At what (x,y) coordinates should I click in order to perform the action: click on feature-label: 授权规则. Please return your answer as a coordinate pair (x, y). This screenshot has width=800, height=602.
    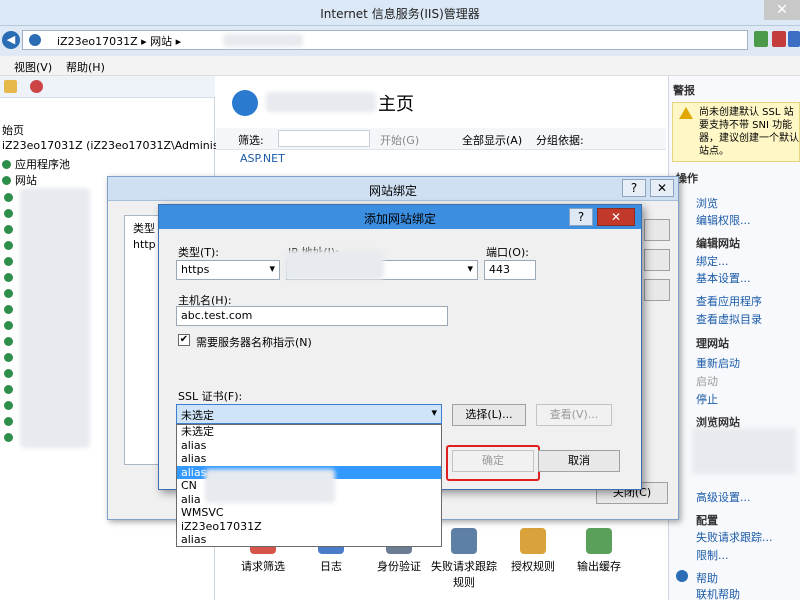
    Looking at the image, I should click on (533, 566).